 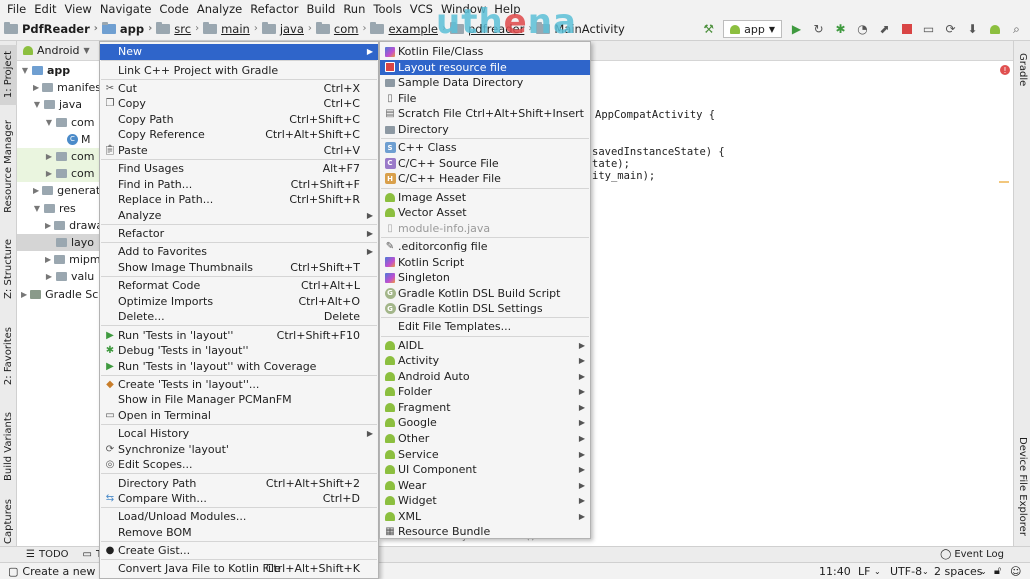 I want to click on tree-item-app: ▼ app, so click(x=58, y=70).